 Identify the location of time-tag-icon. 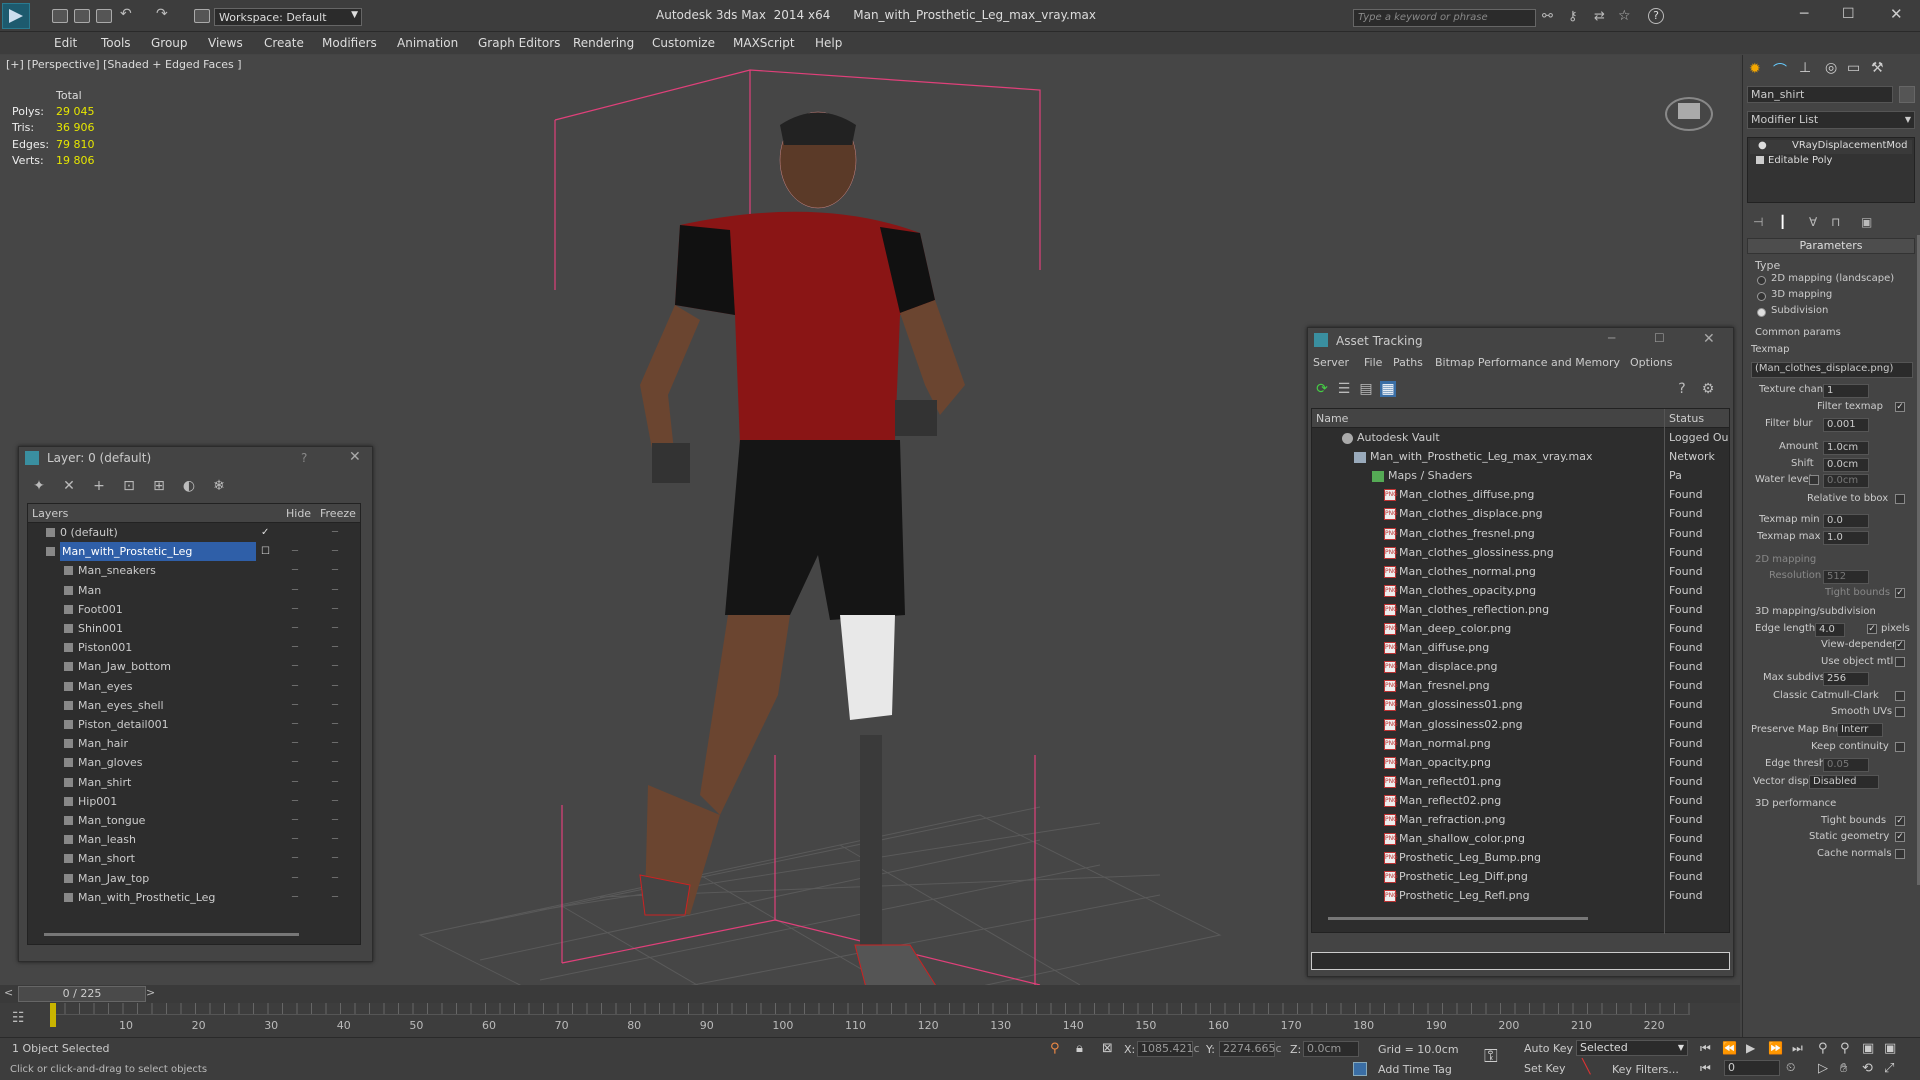
(1360, 1069).